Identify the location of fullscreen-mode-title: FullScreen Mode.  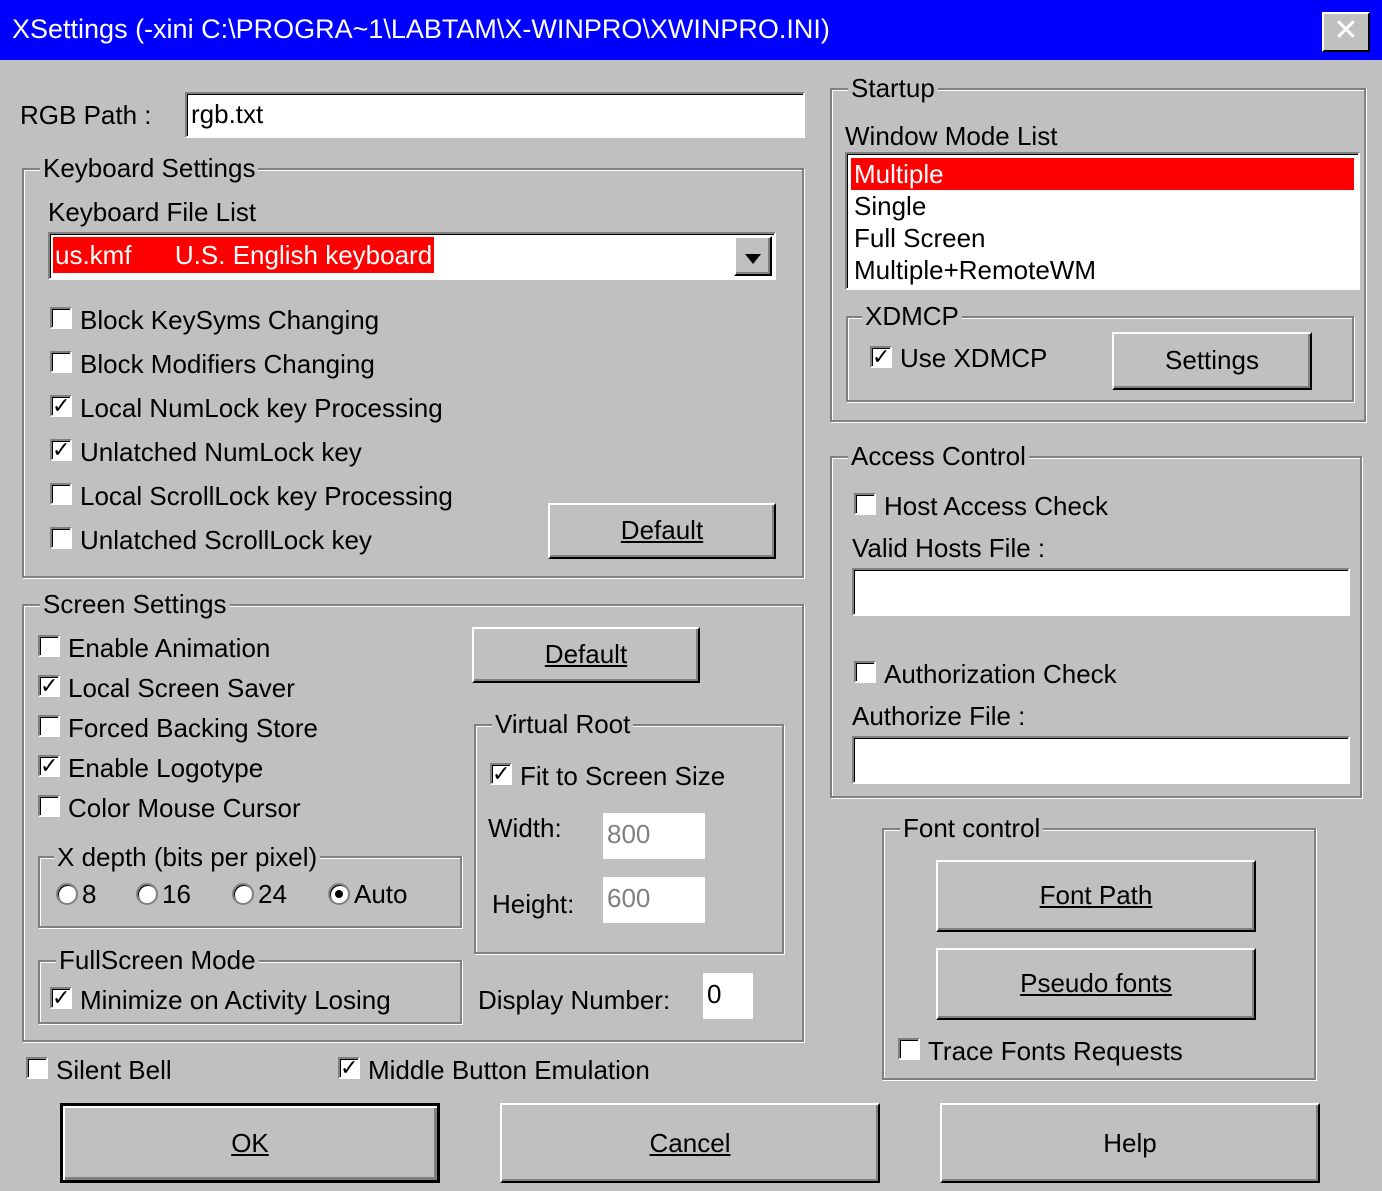
(157, 960).